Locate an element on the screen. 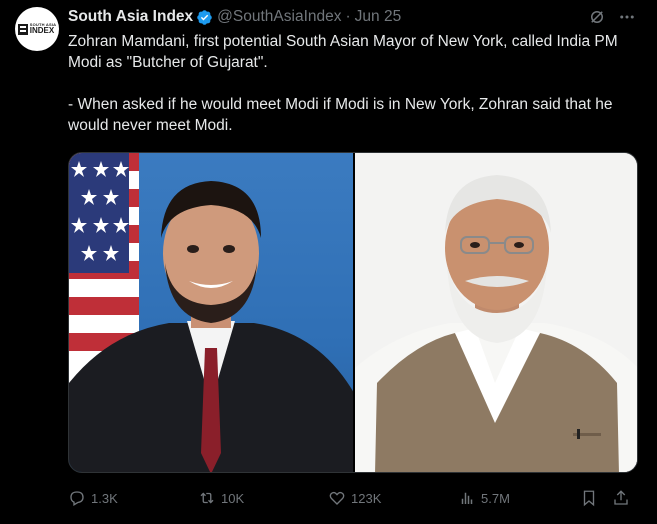 This screenshot has width=657, height=524. avatar: SOUTH ASIA INDEX is located at coordinates (37, 29).